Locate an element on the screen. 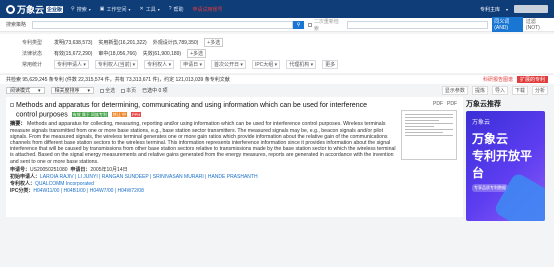 This screenshot has height=267, width=554. filter-label: 专利类型 is located at coordinates (32, 43).